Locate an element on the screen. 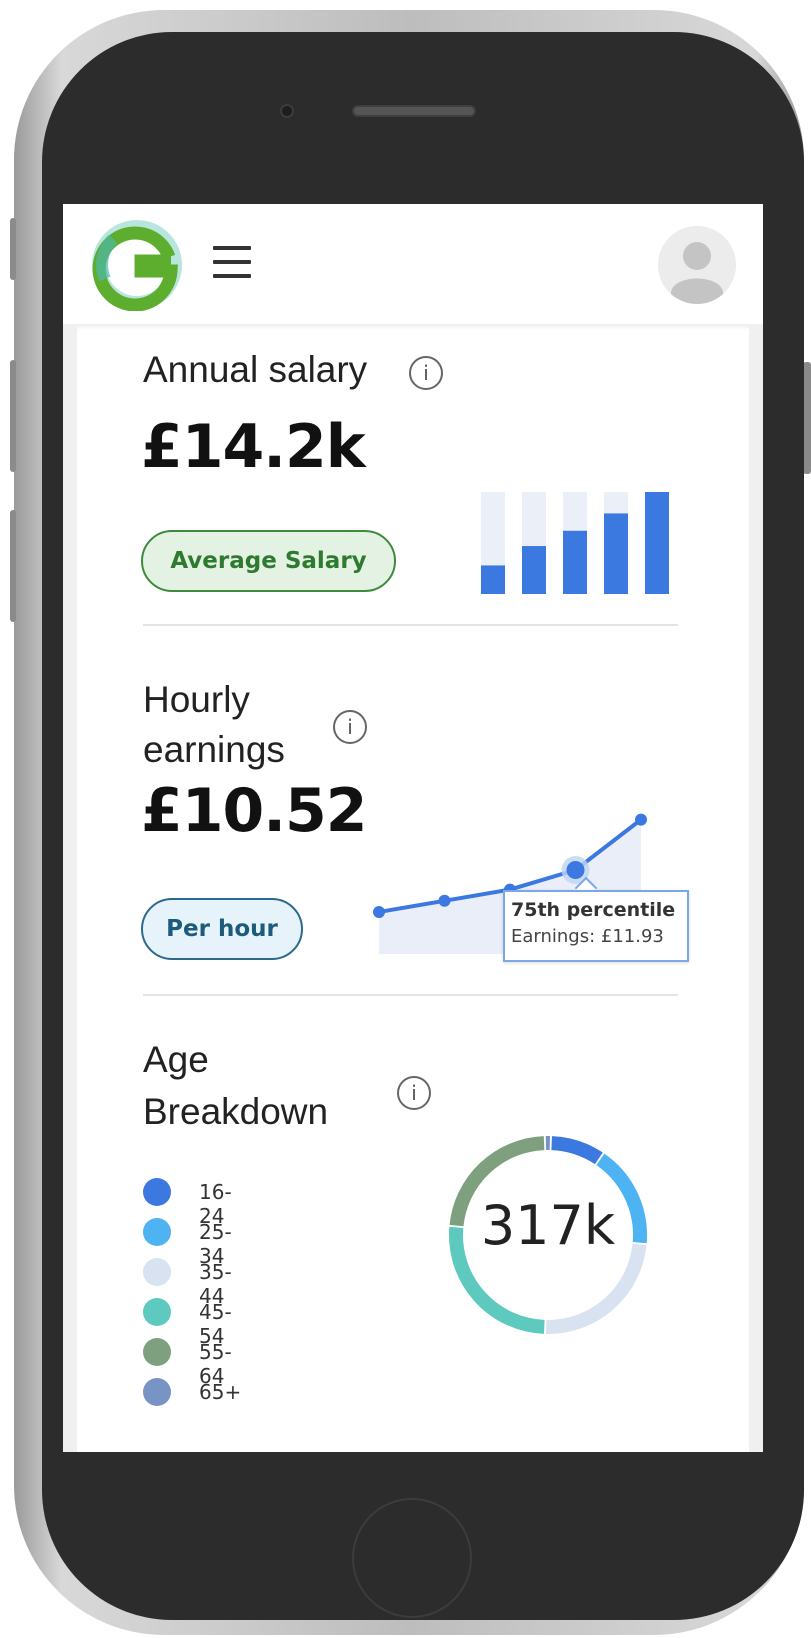  annual-salary-value: £14.2k is located at coordinates (253, 447).